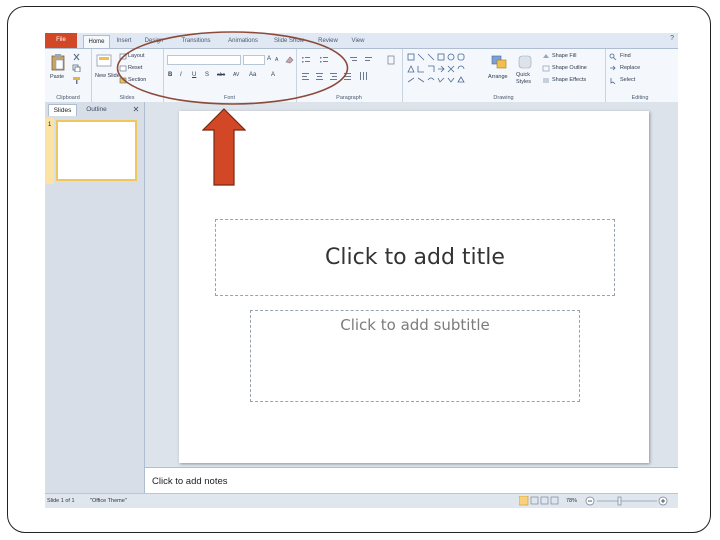 This screenshot has height=540, width=720. I want to click on tab-view: View, so click(358, 41).